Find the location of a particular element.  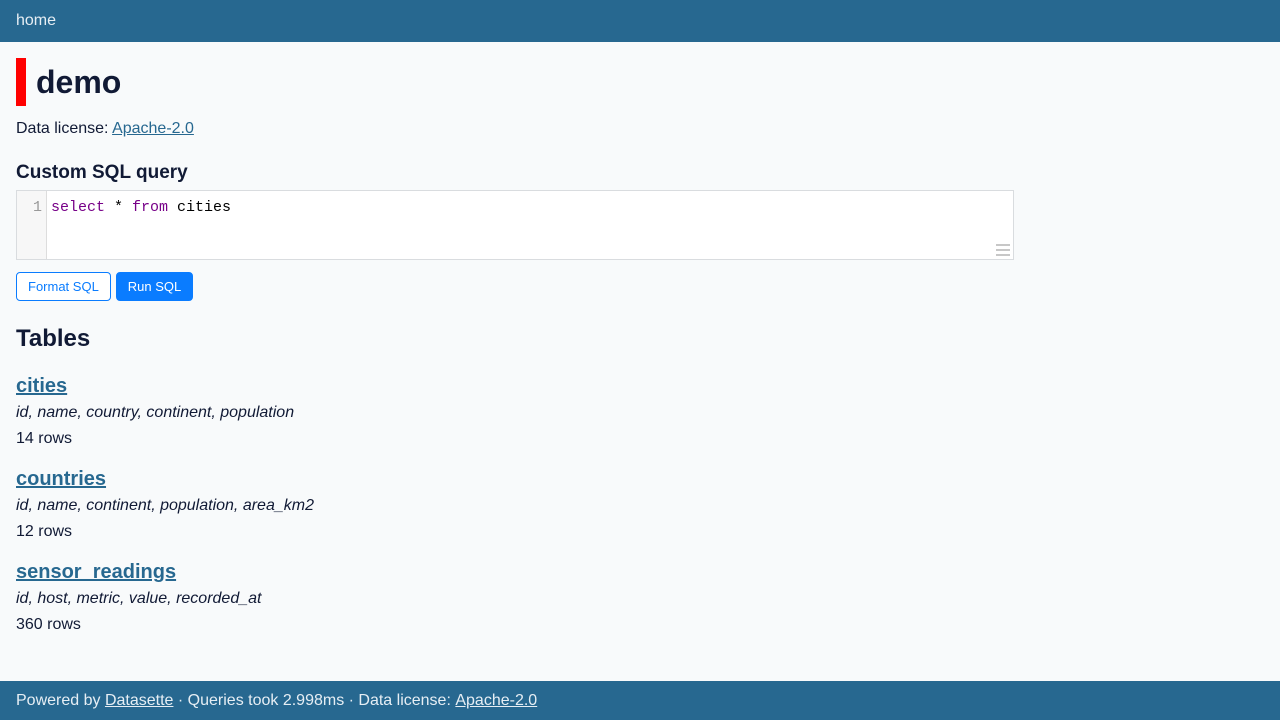

table-columns: id, host, metric, value, recorded_at is located at coordinates (139, 598).